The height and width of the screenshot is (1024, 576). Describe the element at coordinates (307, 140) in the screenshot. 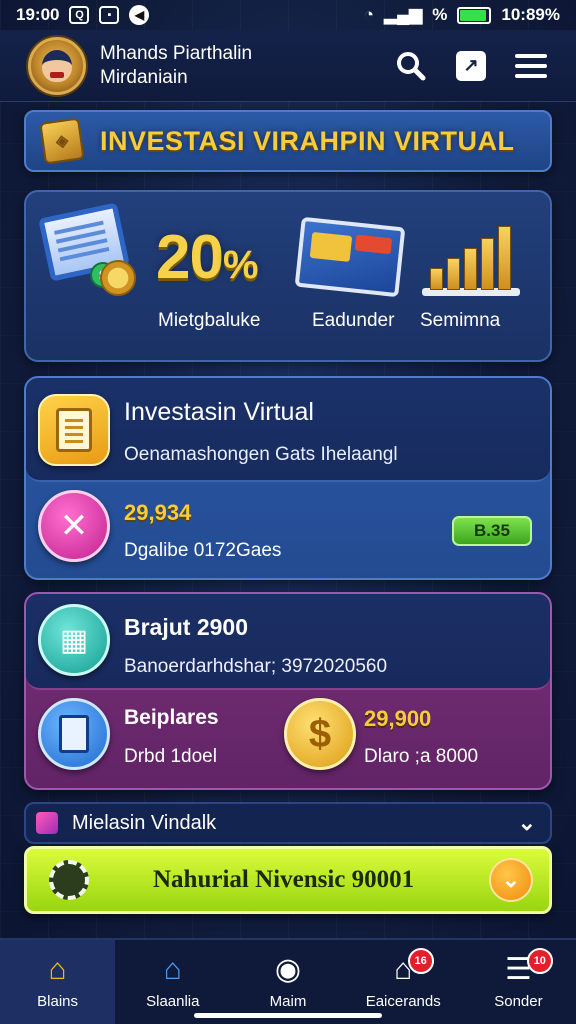

I see `banner-title: INVESTASI VIRAHPIN VIRTUAL` at that location.